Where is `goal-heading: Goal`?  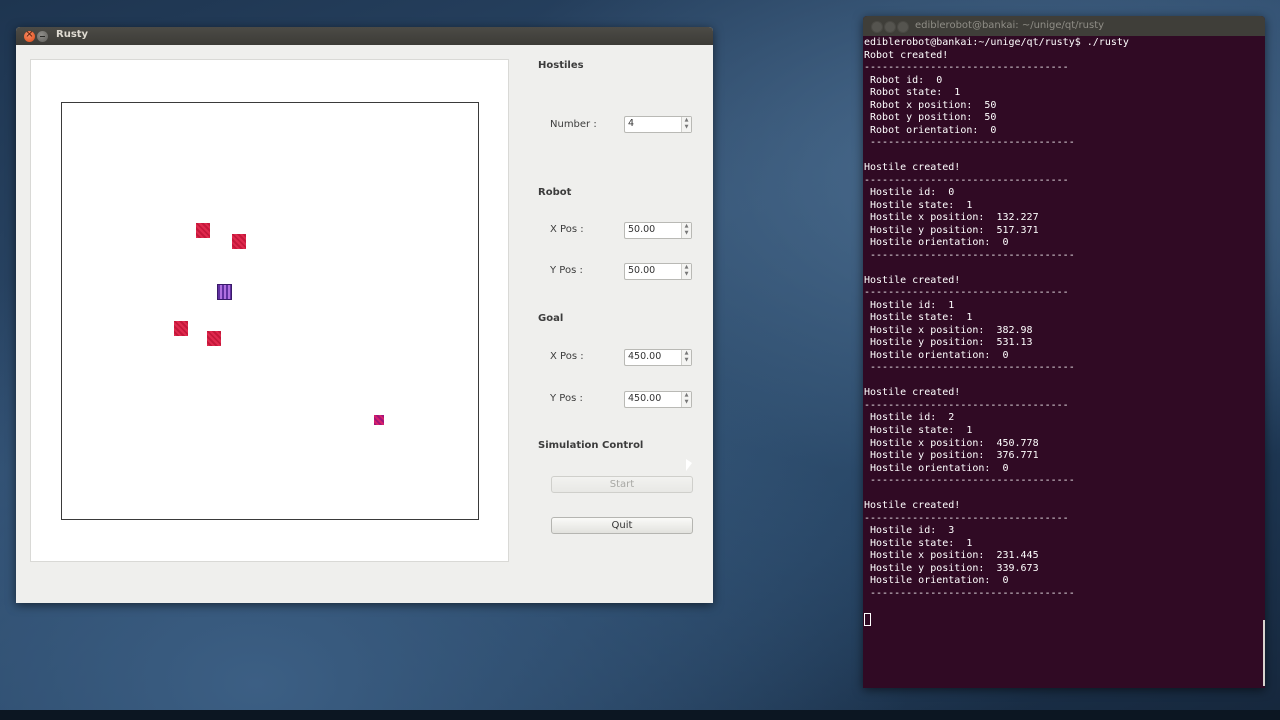
goal-heading: Goal is located at coordinates (551, 318).